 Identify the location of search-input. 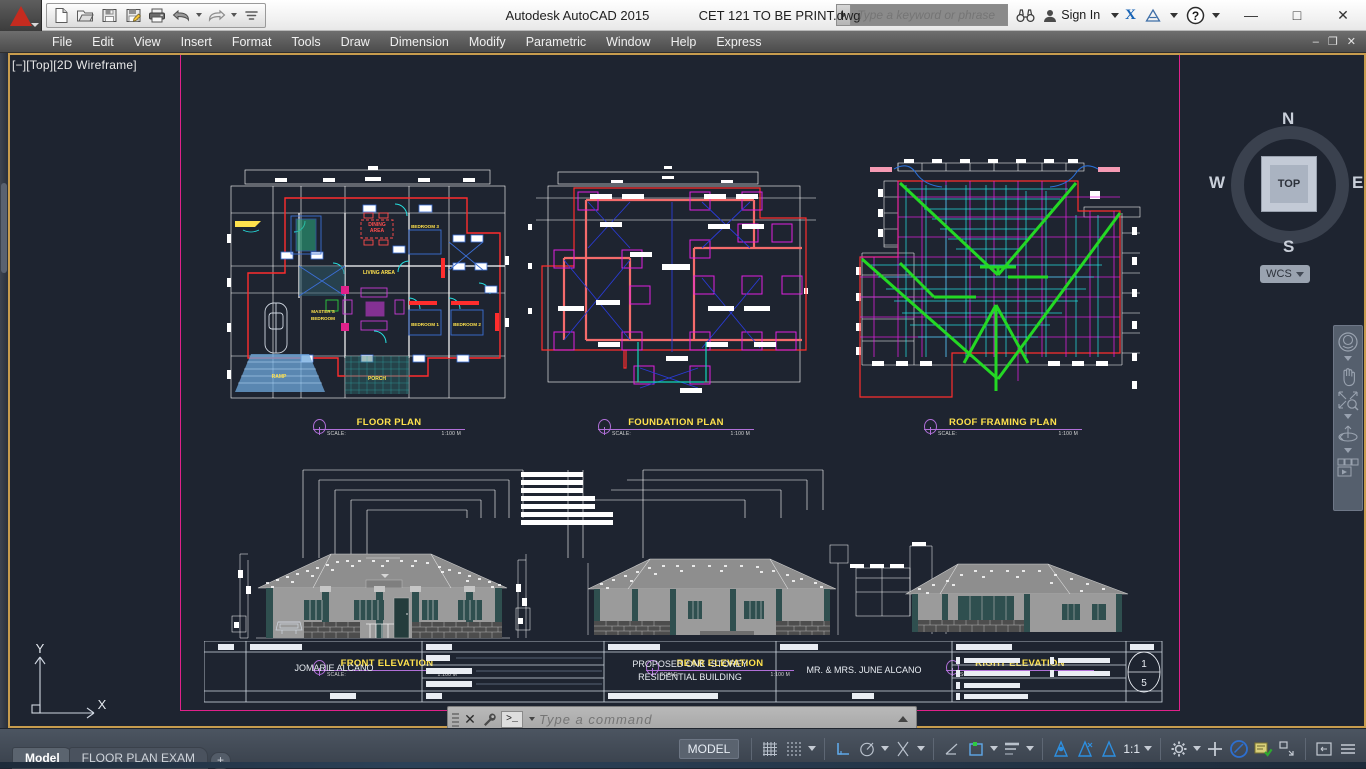
(929, 15).